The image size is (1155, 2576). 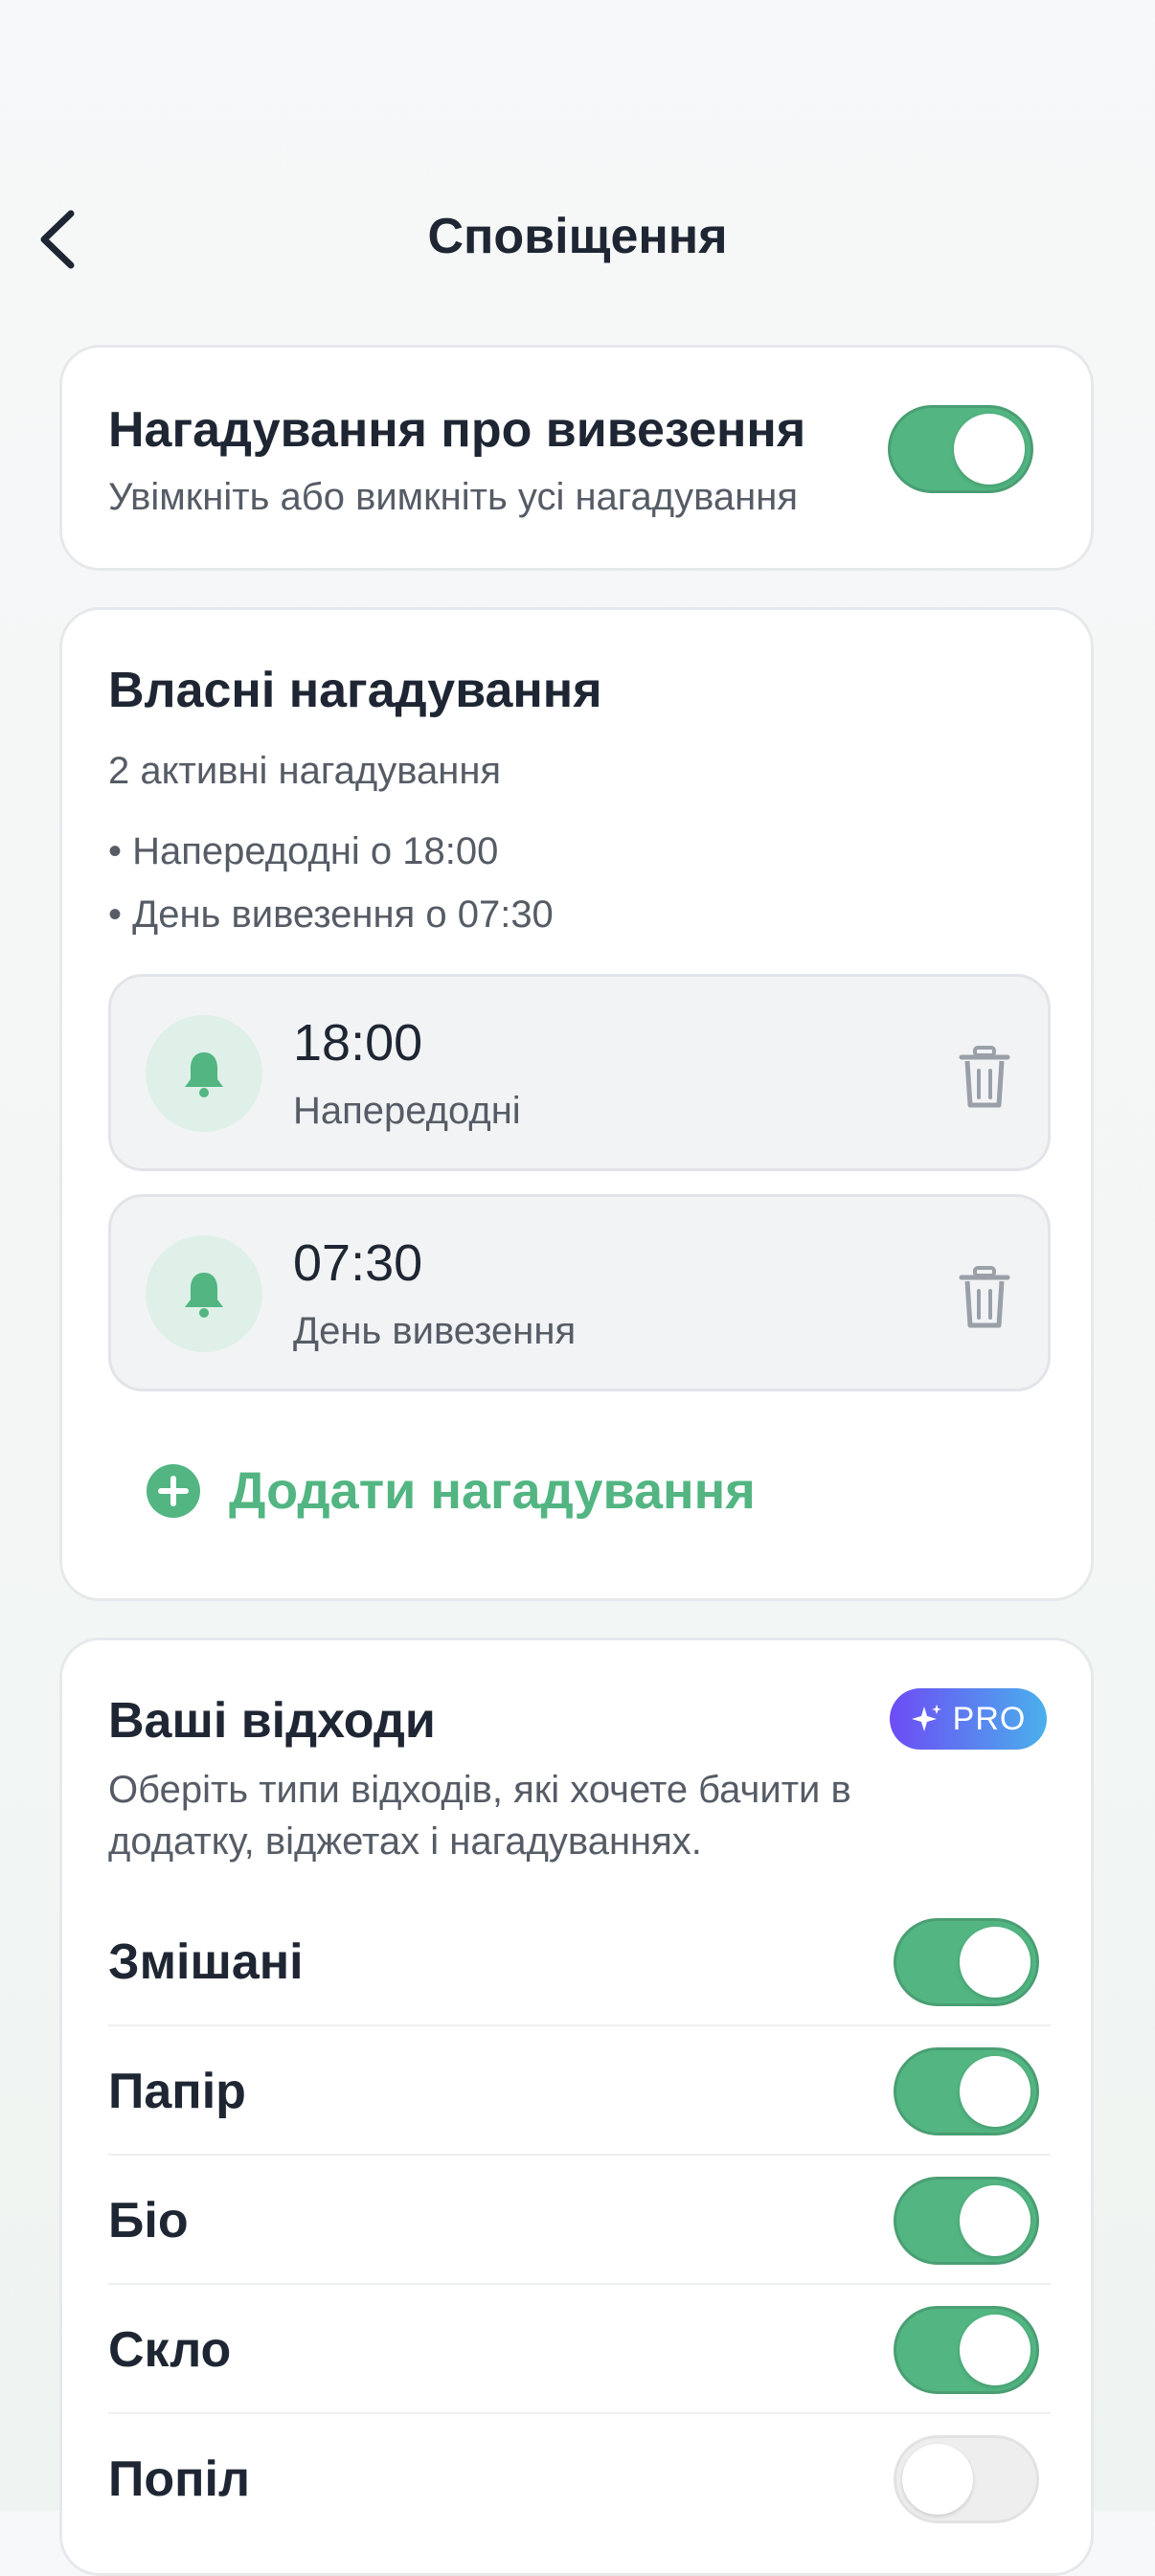 What do you see at coordinates (305, 771) in the screenshot?
I see `active-reminders-count: 2 активні нагадування` at bounding box center [305, 771].